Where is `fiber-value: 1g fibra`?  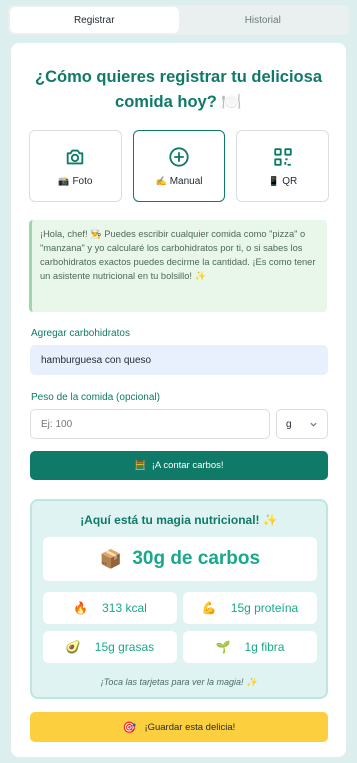 fiber-value: 1g fibra is located at coordinates (264, 647).